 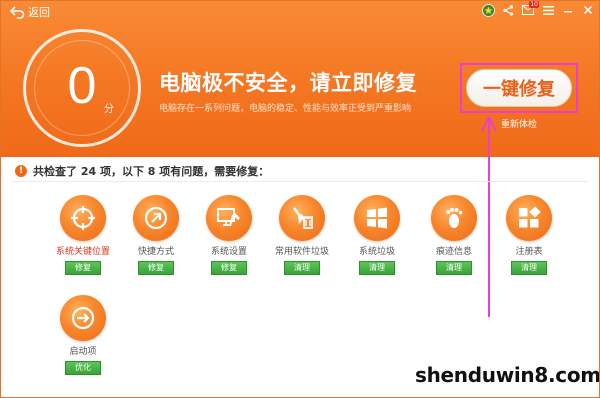 What do you see at coordinates (300, 12) in the screenshot?
I see `title-bar: 返回 10` at bounding box center [300, 12].